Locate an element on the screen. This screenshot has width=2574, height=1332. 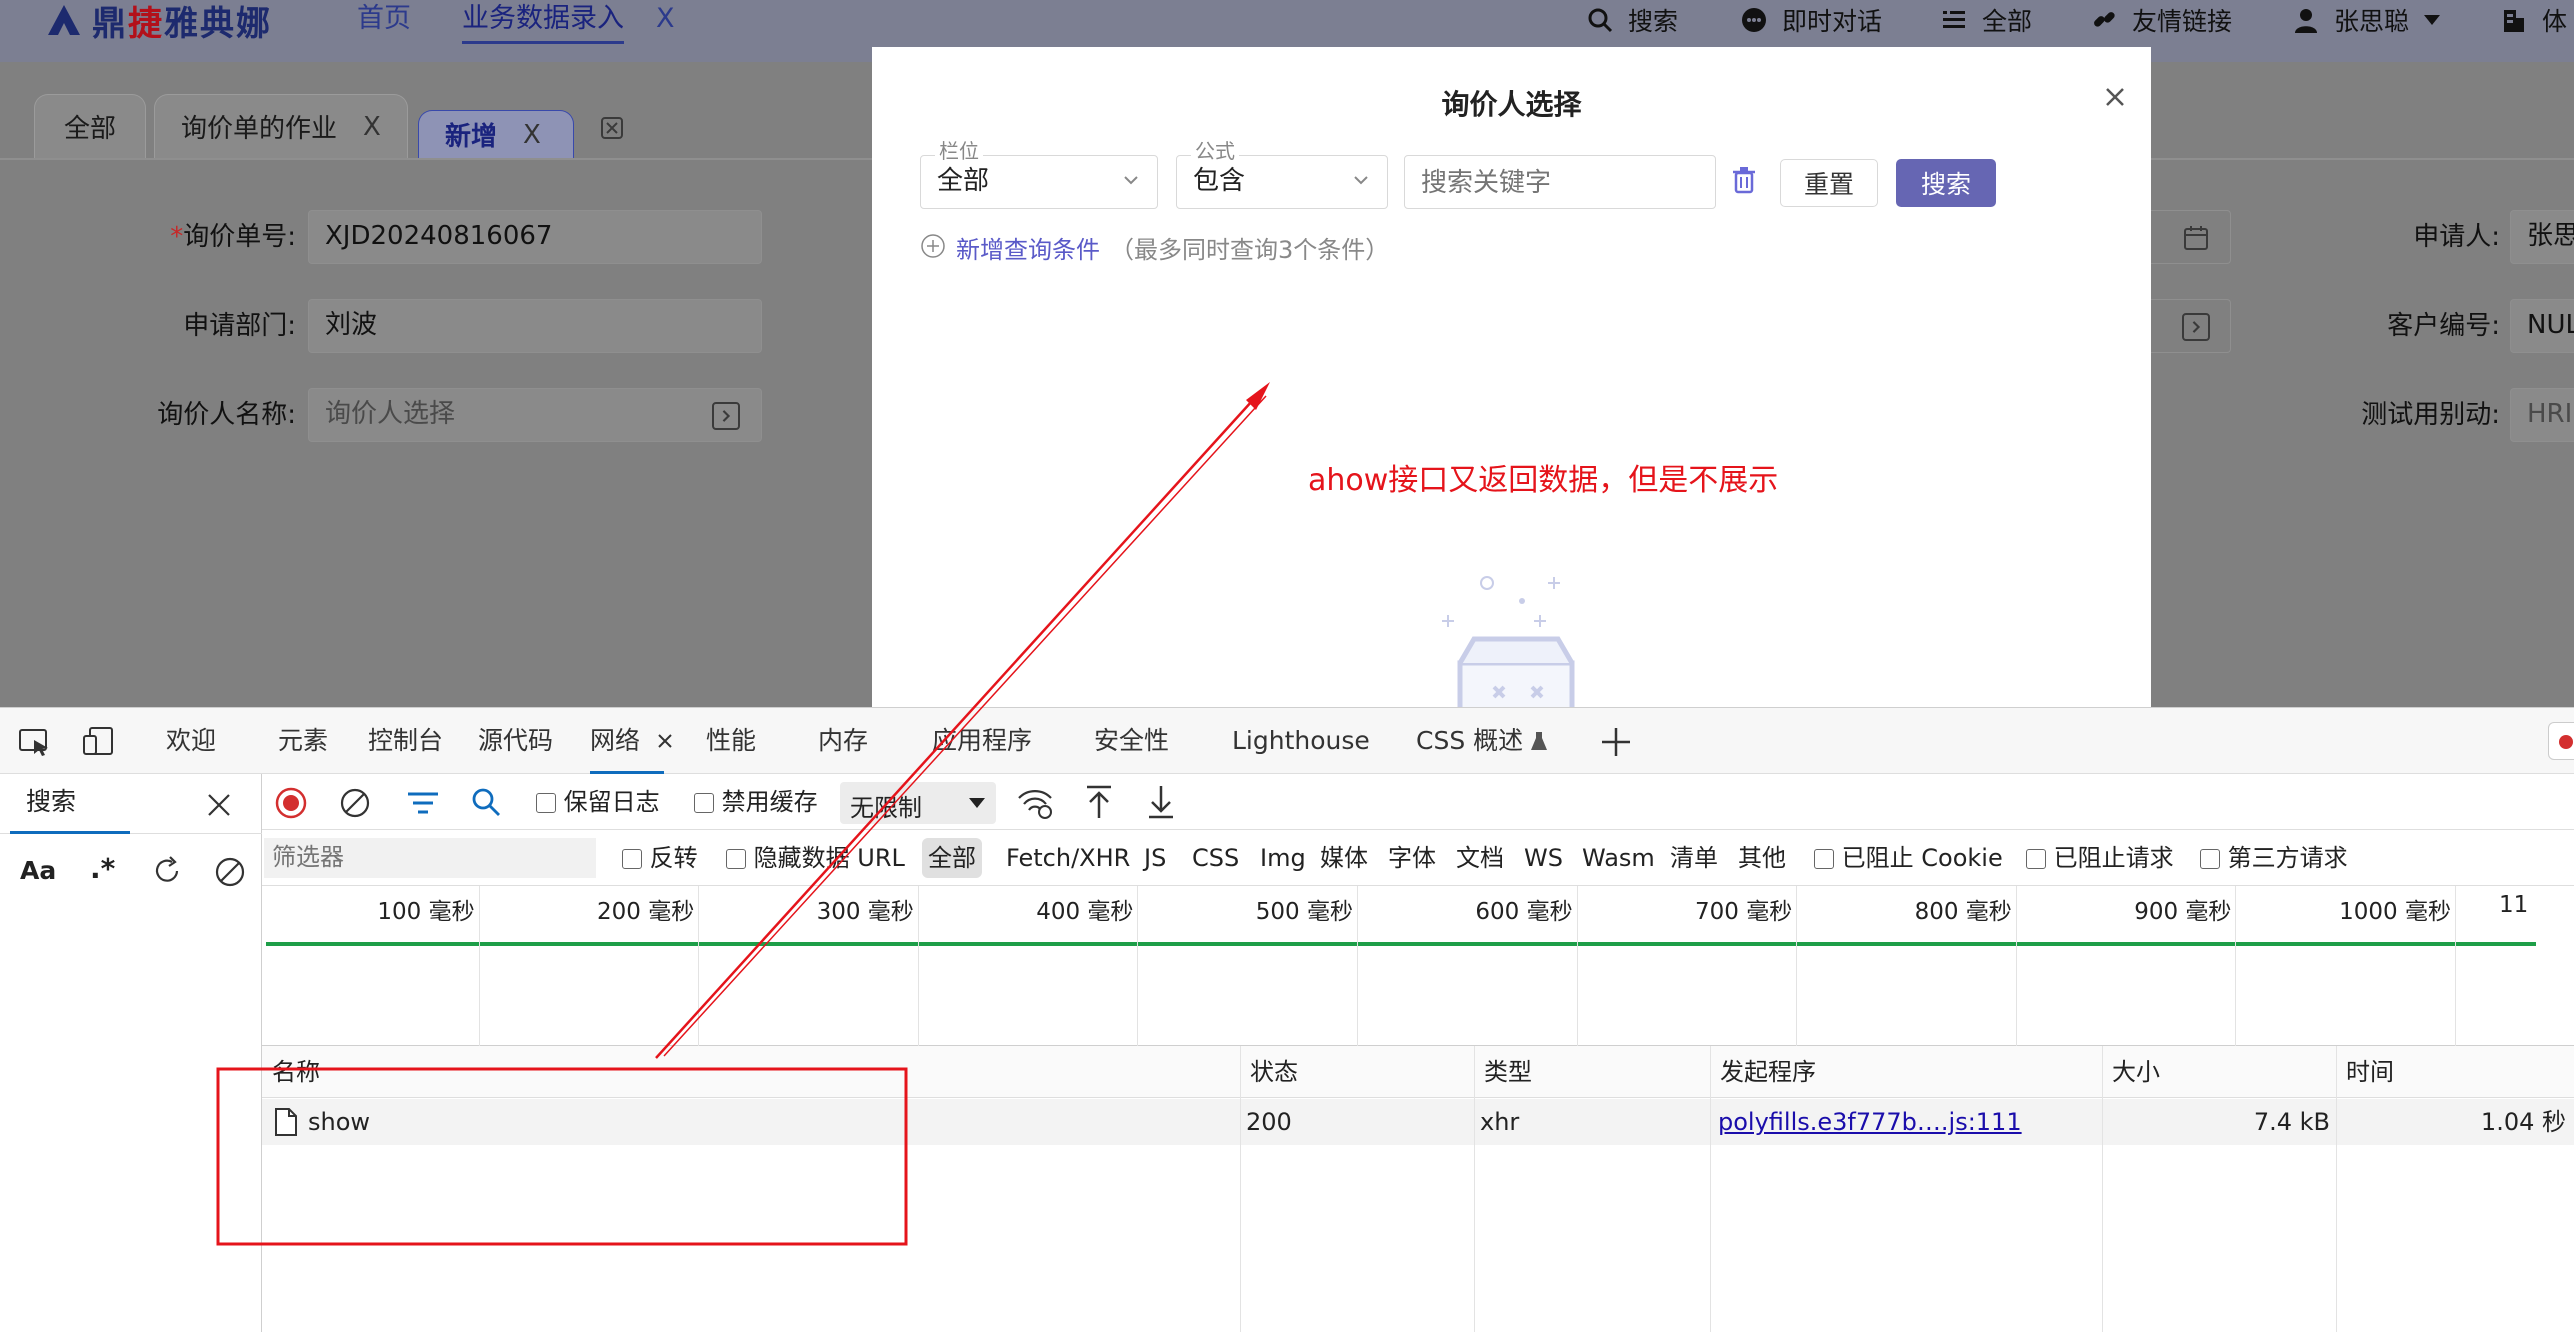
inspect-element-icon is located at coordinates (35, 742).